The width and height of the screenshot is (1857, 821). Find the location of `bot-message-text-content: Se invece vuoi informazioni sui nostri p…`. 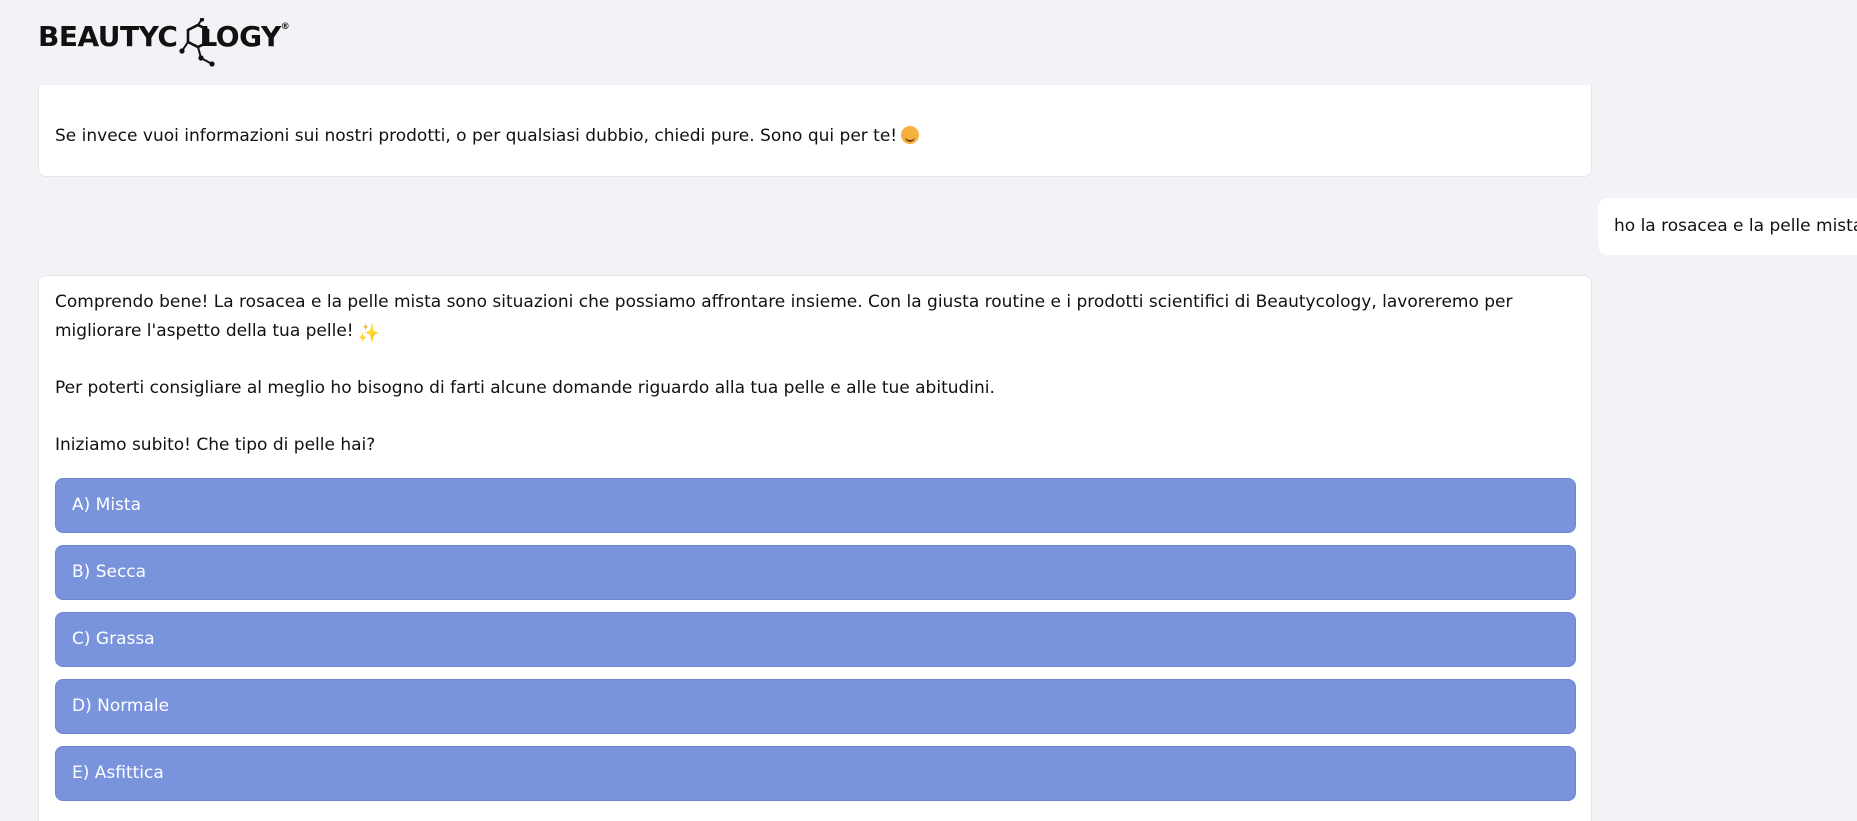

bot-message-text-content: Se invece vuoi informazioni sui nostri p… is located at coordinates (476, 136).